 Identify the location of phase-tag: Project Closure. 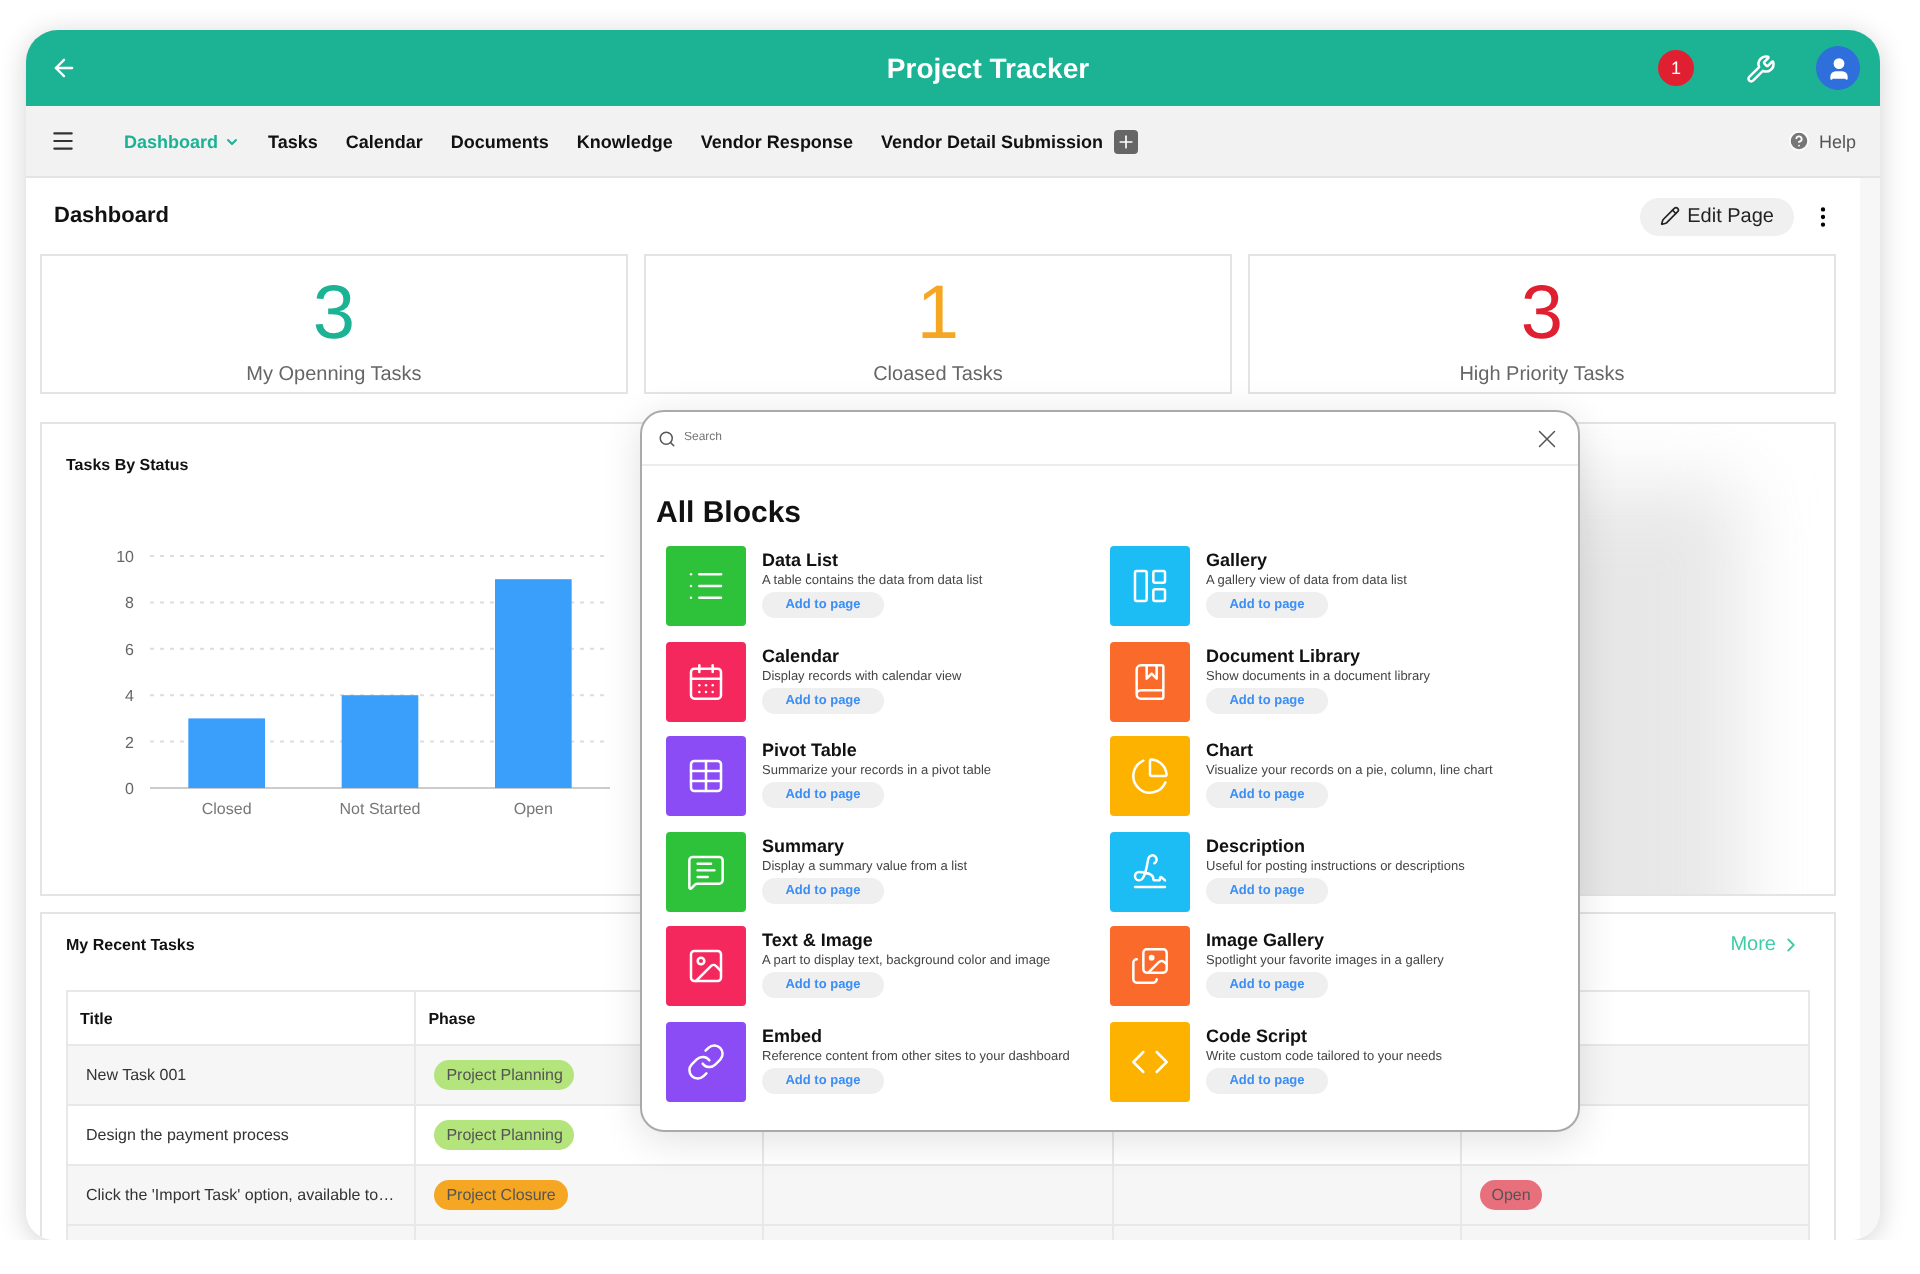
(501, 1195).